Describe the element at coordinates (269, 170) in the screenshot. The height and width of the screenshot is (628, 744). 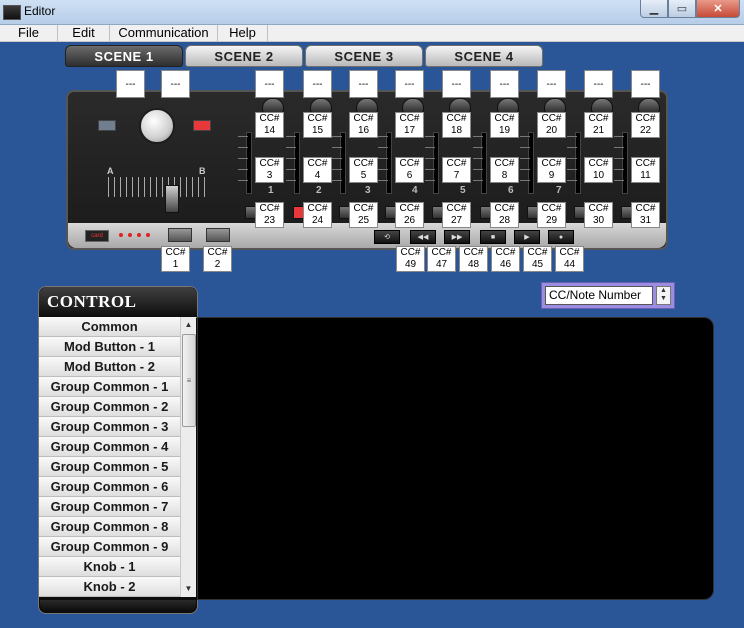
I see `fader-cc-label: CC# 3` at that location.